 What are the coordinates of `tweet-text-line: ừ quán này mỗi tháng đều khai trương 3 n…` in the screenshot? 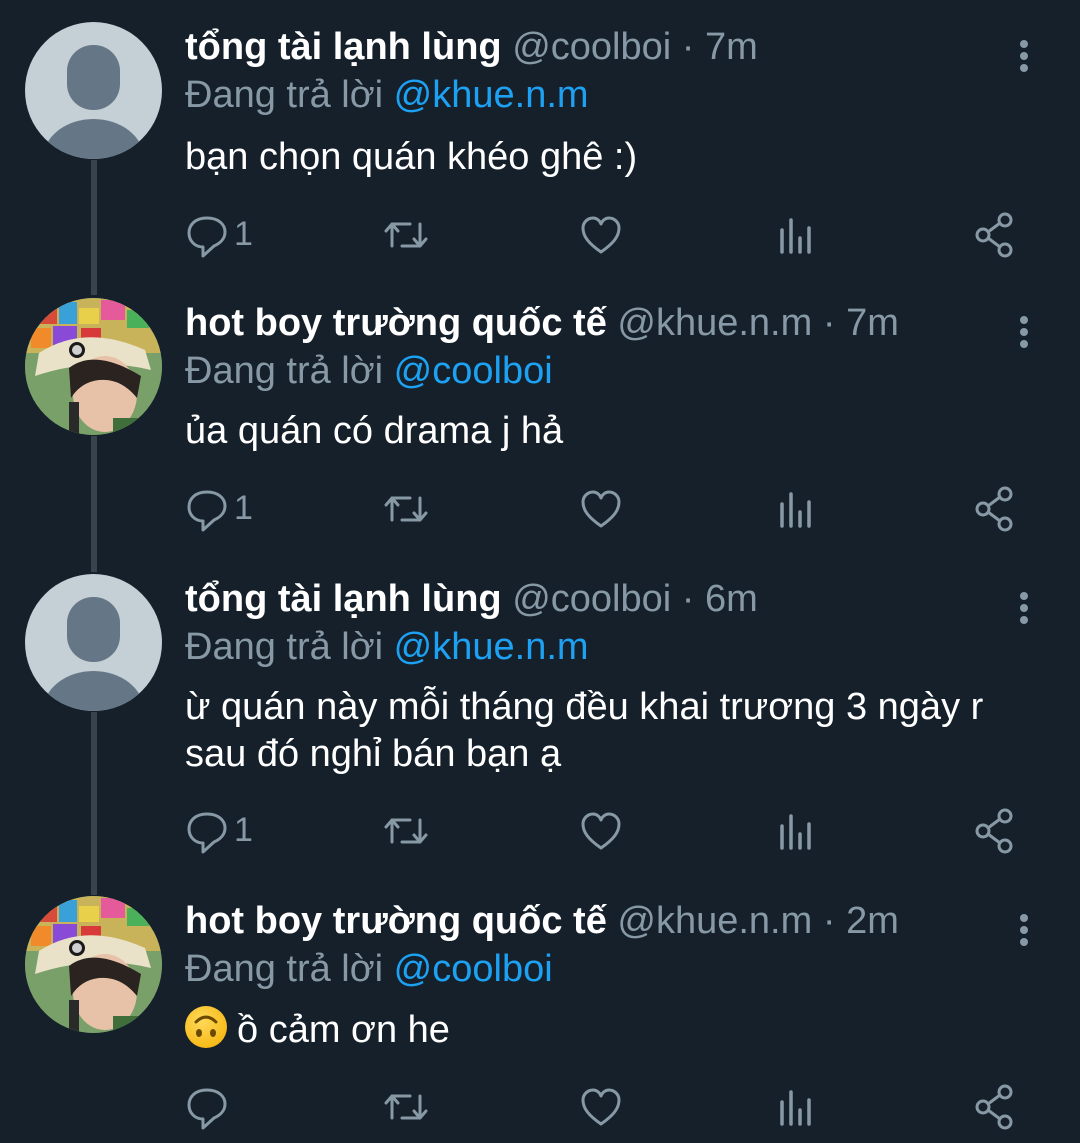 It's located at (584, 707).